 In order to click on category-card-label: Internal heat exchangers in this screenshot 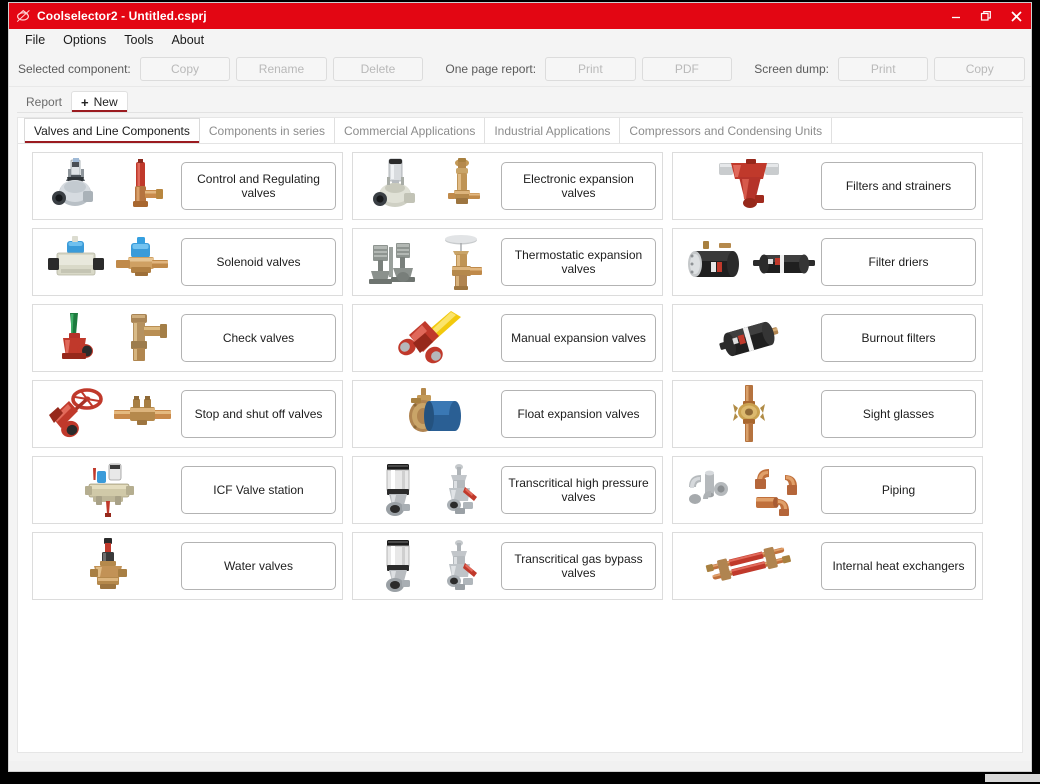, I will do `click(898, 566)`.